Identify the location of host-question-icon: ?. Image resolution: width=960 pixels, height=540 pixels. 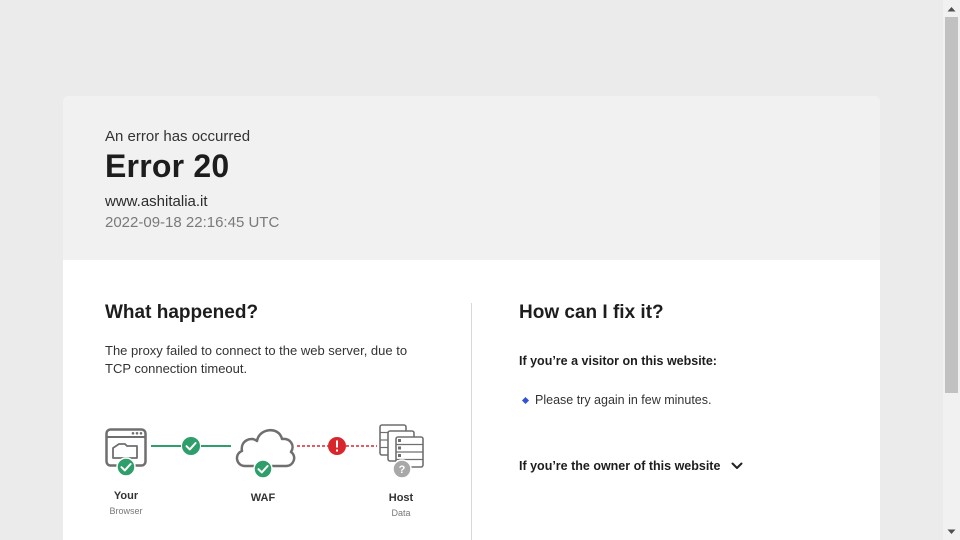
(402, 469).